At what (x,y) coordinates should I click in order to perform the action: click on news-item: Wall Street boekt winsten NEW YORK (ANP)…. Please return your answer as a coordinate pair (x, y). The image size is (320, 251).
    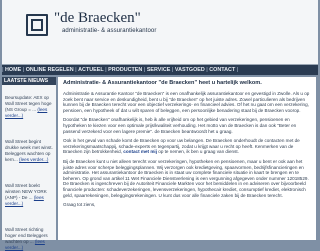
    Looking at the image, I should click on (29, 195).